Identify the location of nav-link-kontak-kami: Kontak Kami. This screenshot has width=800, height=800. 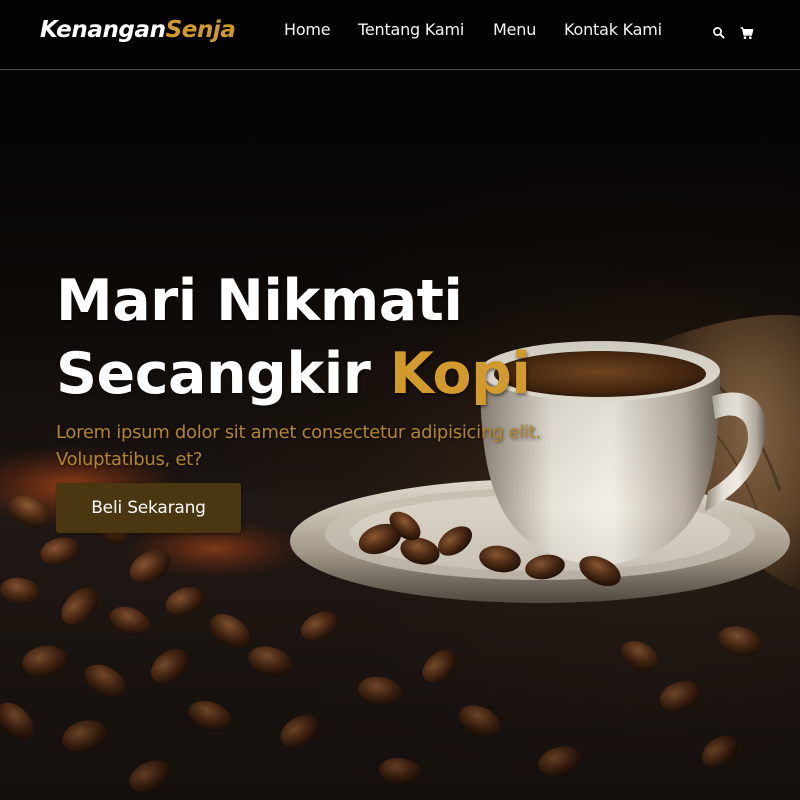
(613, 29).